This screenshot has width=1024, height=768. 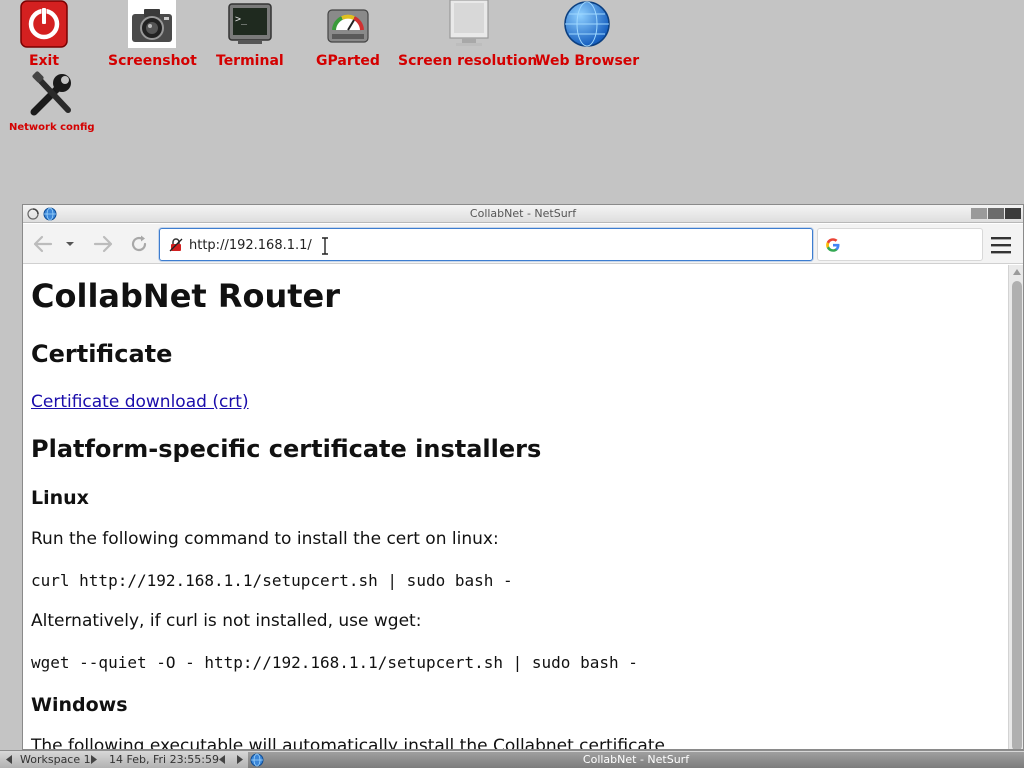 What do you see at coordinates (152, 24) in the screenshot?
I see `camera-icon` at bounding box center [152, 24].